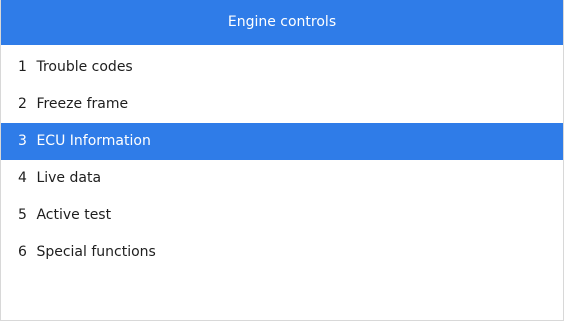 The image size is (564, 321). What do you see at coordinates (282, 22) in the screenshot?
I see `page-title: Engine controls` at bounding box center [282, 22].